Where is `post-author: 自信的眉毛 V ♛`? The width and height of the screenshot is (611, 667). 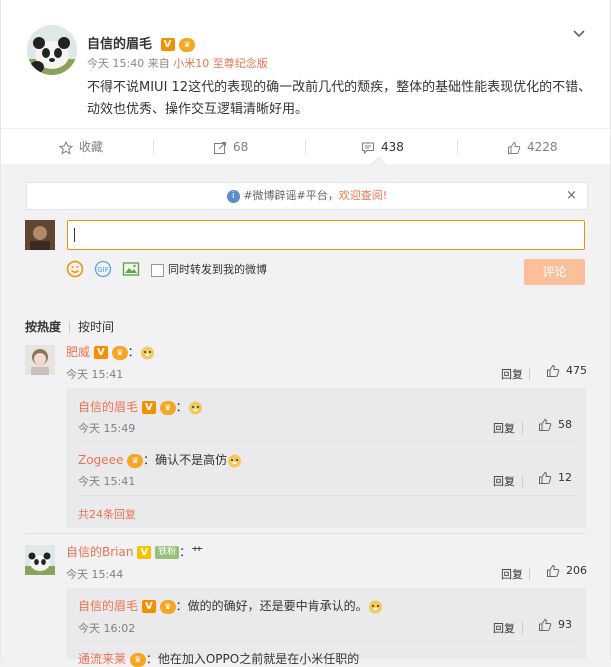
post-author: 自信的眉毛 V ♛ is located at coordinates (141, 42).